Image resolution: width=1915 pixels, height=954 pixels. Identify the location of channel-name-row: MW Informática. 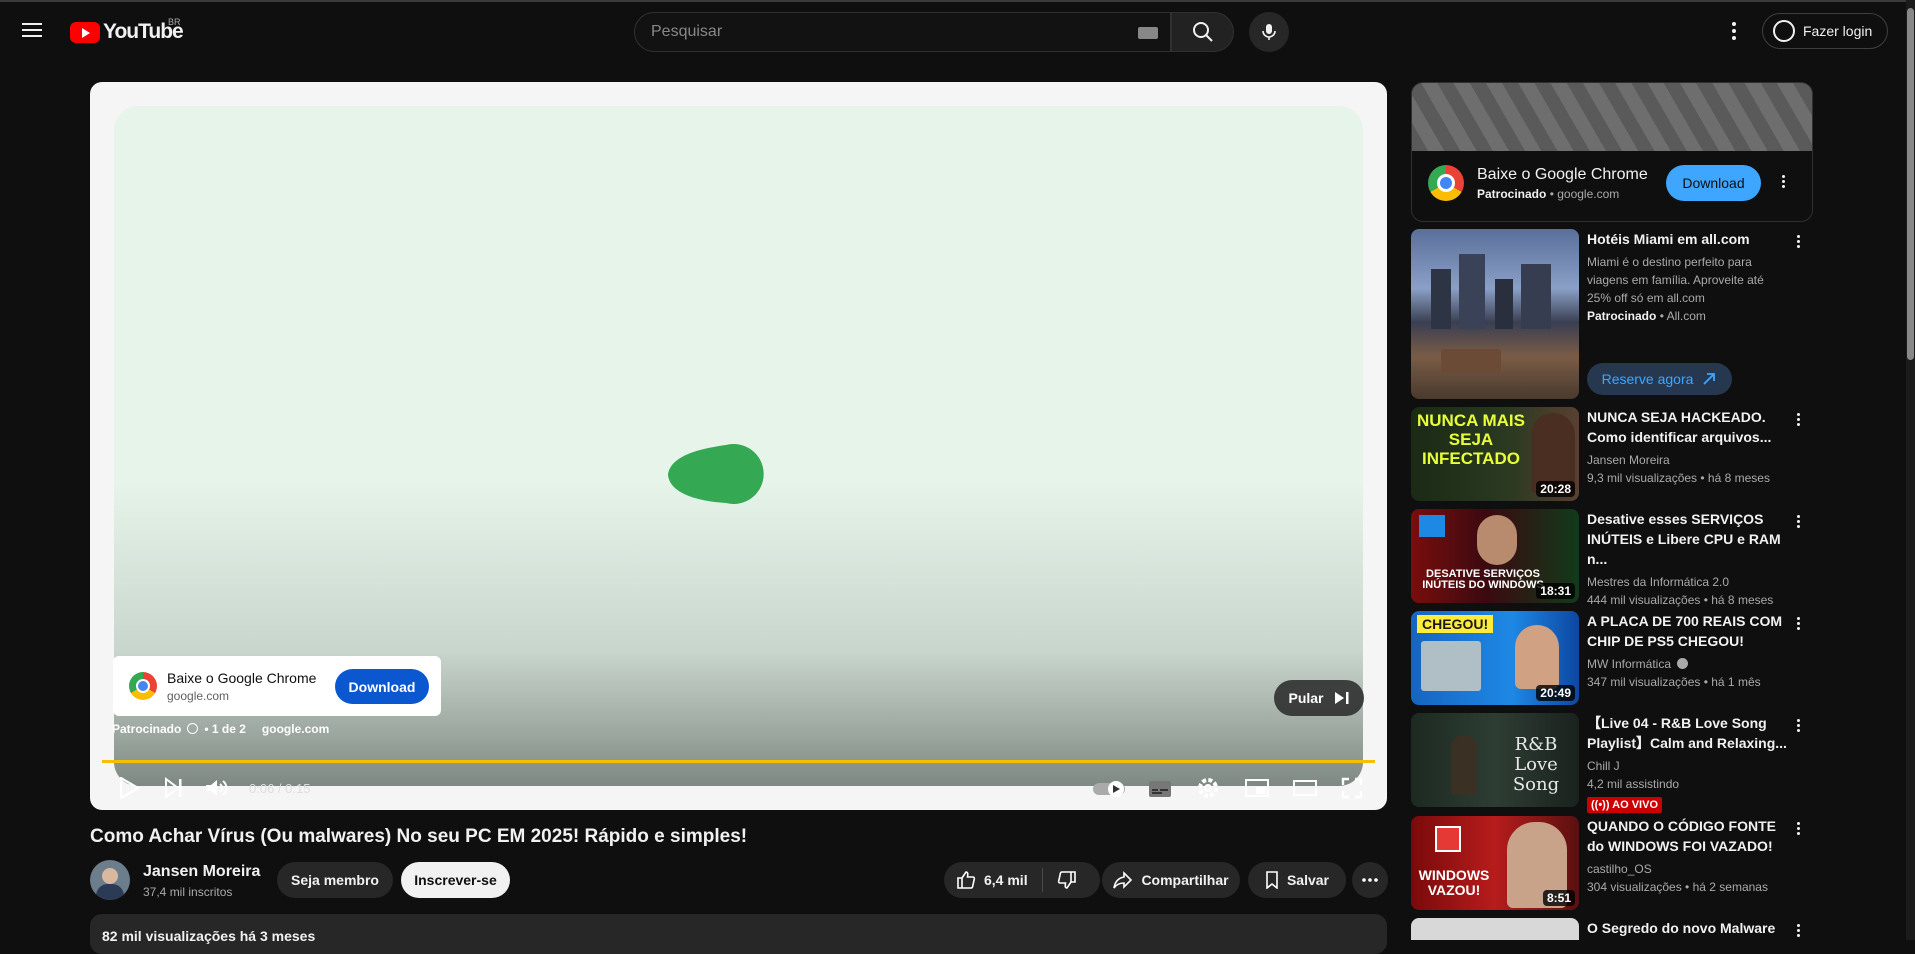
(1687, 664).